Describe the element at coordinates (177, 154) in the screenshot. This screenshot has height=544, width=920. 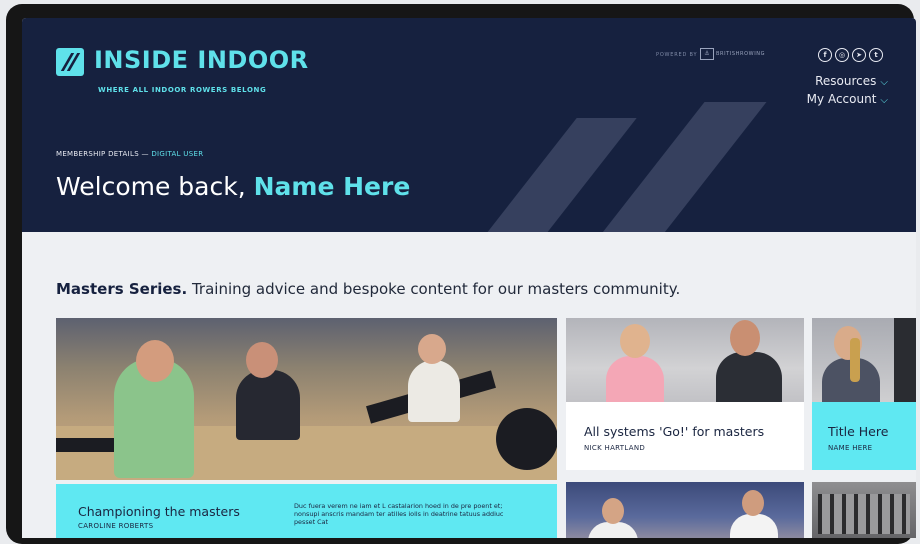
I see `membership-type: DIGITAL USER` at that location.